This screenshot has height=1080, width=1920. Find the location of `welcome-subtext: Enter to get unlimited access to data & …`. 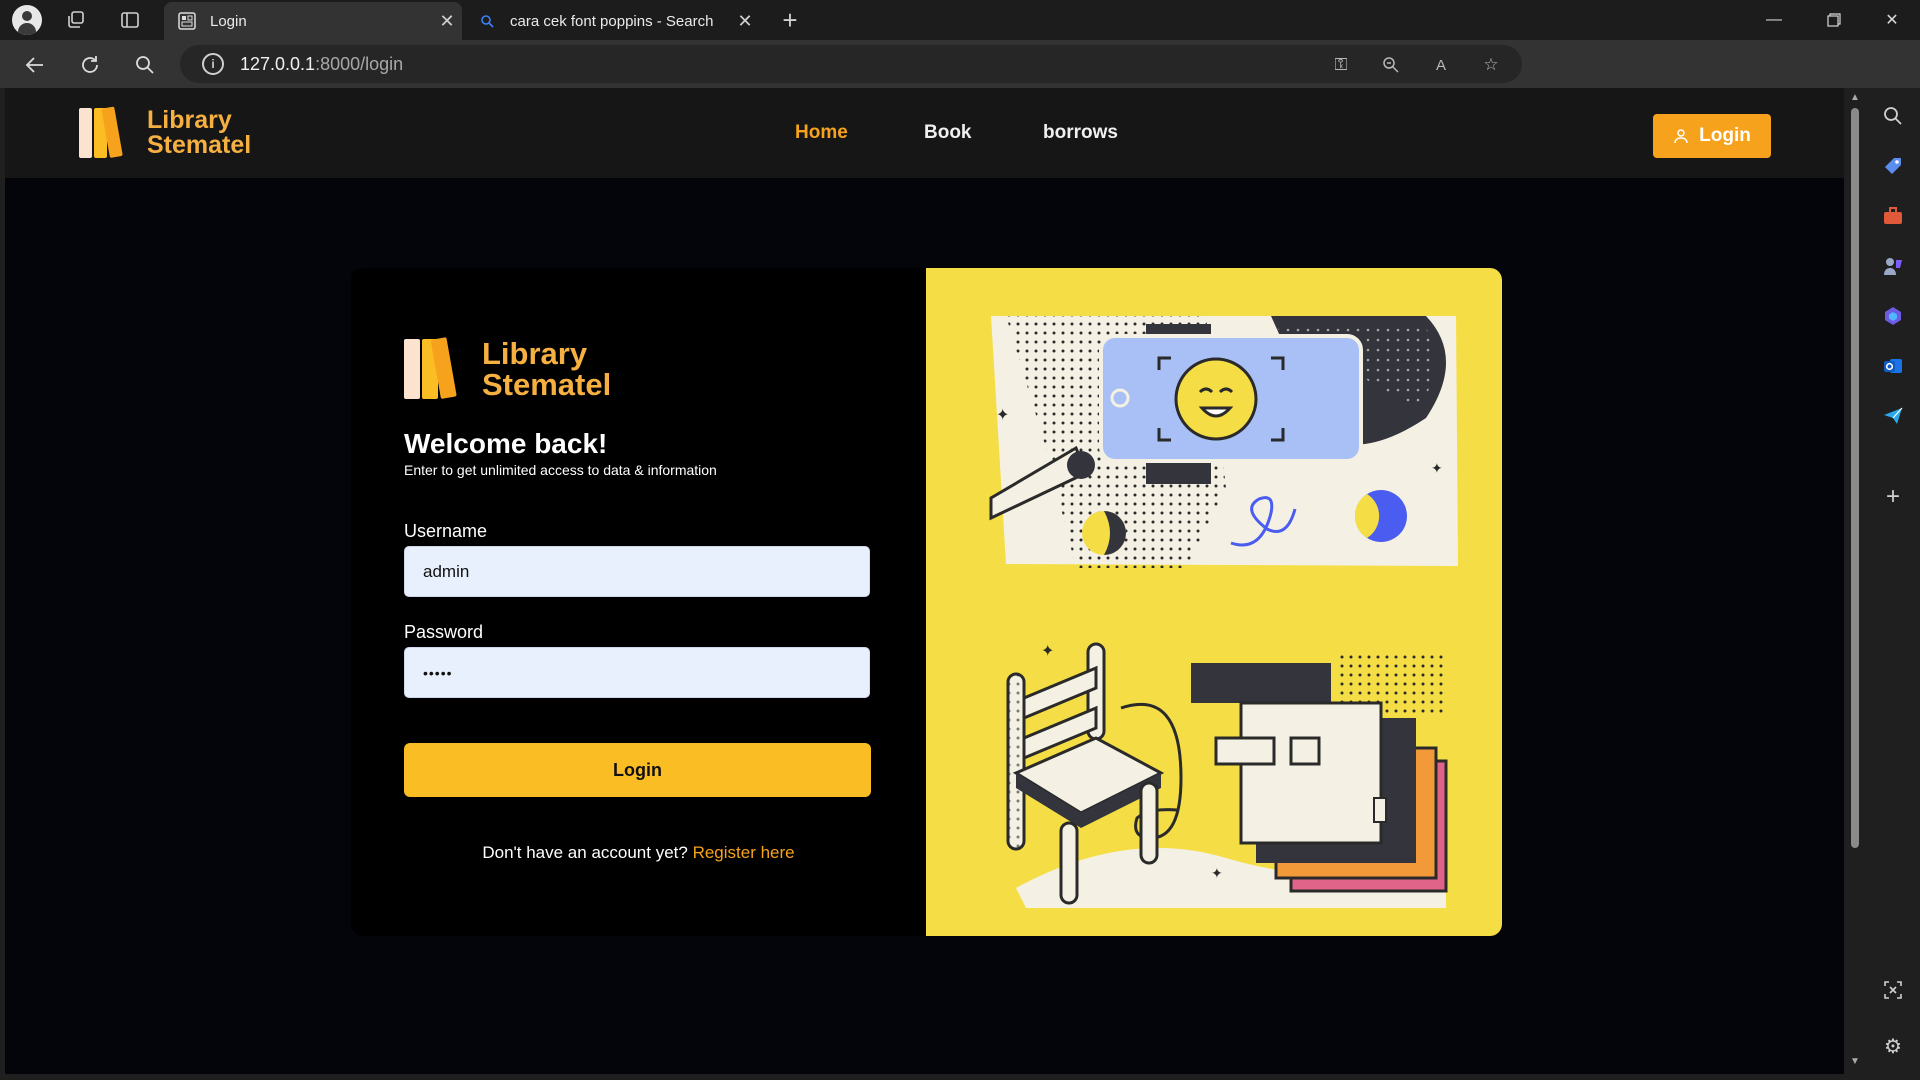

welcome-subtext: Enter to get unlimited access to data & … is located at coordinates (560, 470).